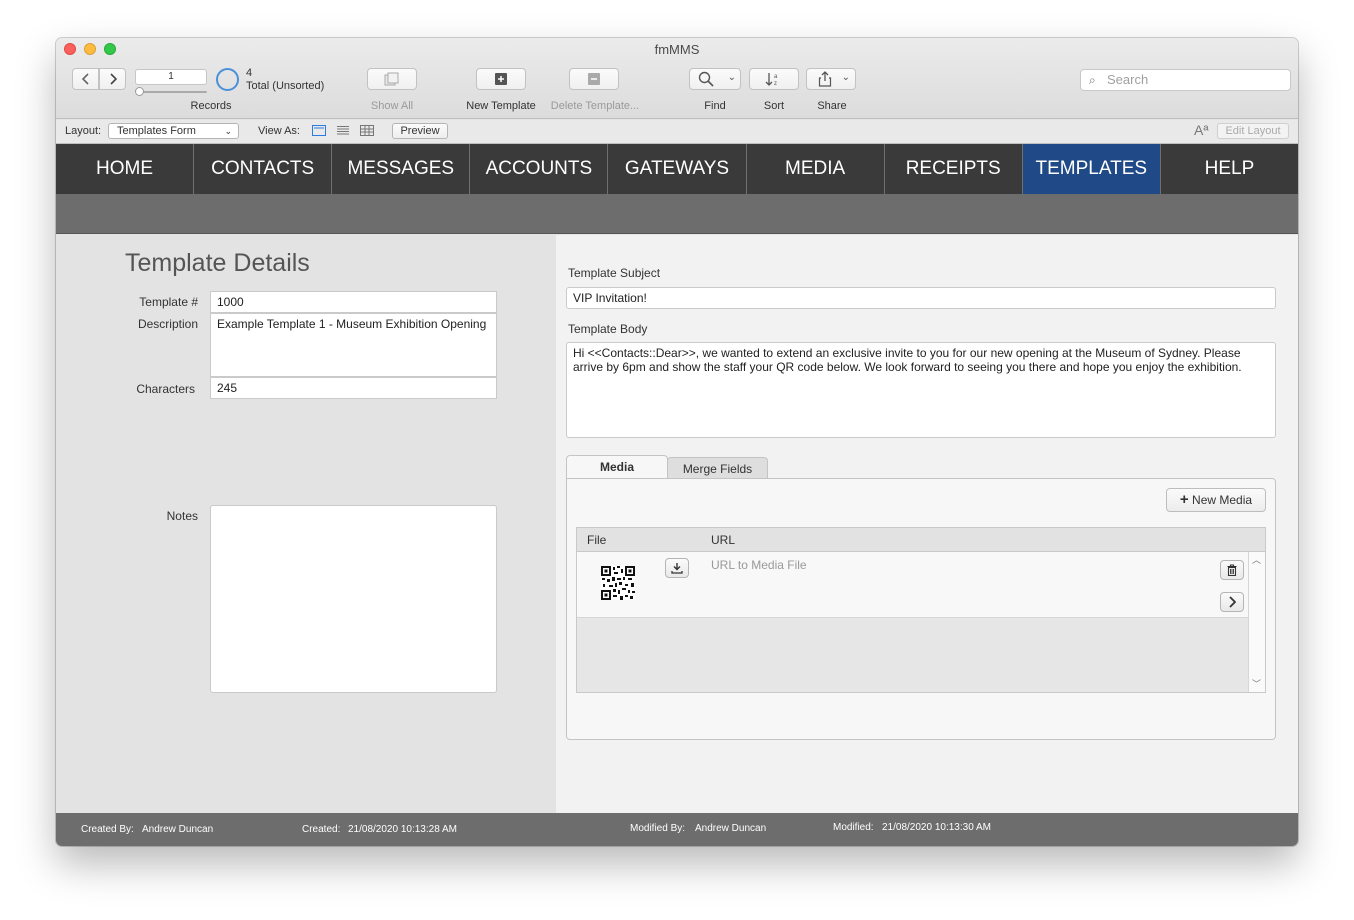  I want to click on view-as-label: View As:, so click(279, 131).